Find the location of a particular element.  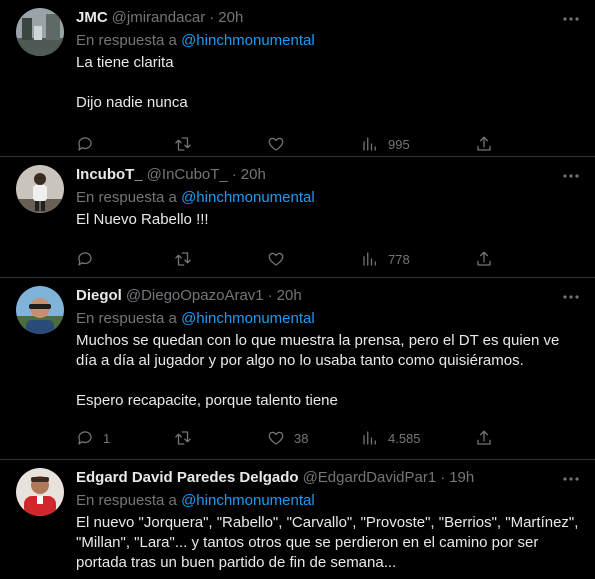

timestamp: 19h is located at coordinates (461, 478).